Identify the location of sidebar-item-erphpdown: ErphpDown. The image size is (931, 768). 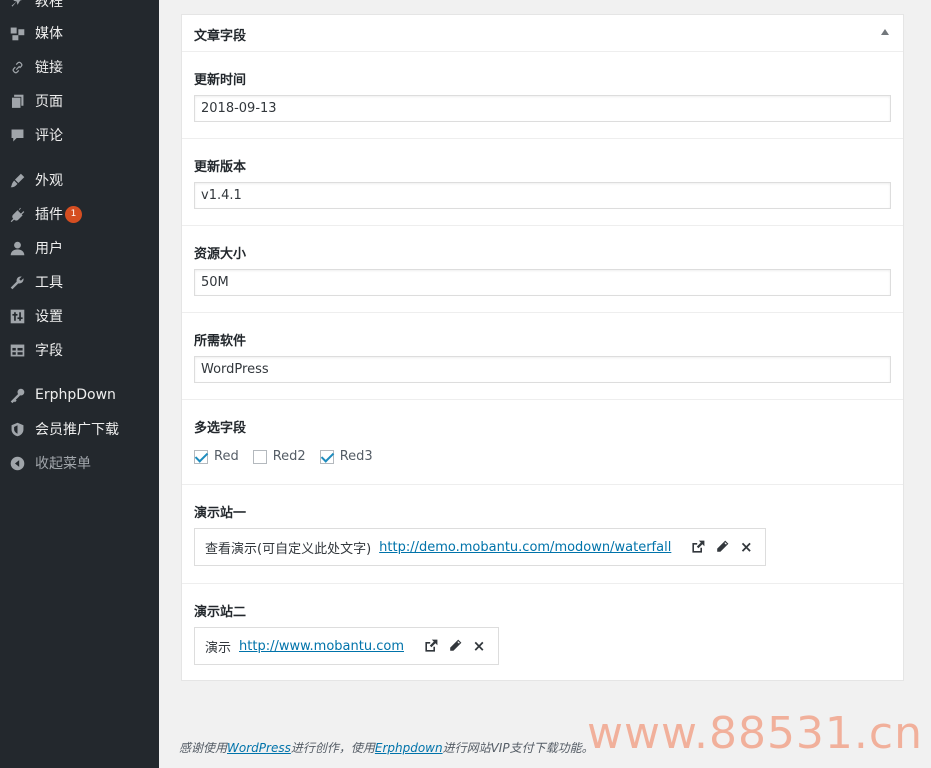
(79, 395).